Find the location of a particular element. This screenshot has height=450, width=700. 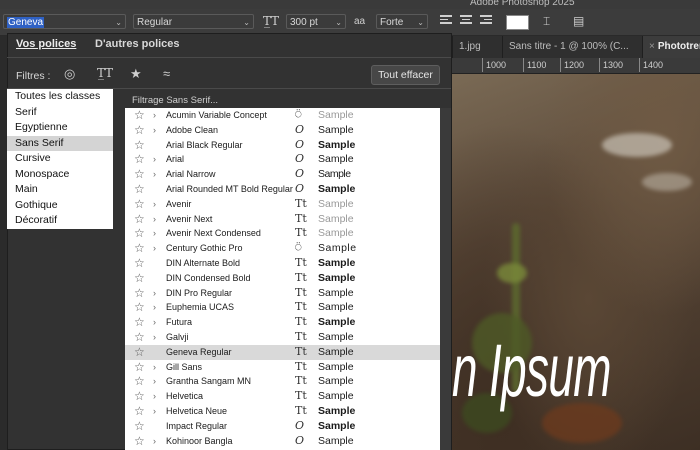

font-row: ☆ › Kohinoor Bangla O Sample is located at coordinates (282, 441).